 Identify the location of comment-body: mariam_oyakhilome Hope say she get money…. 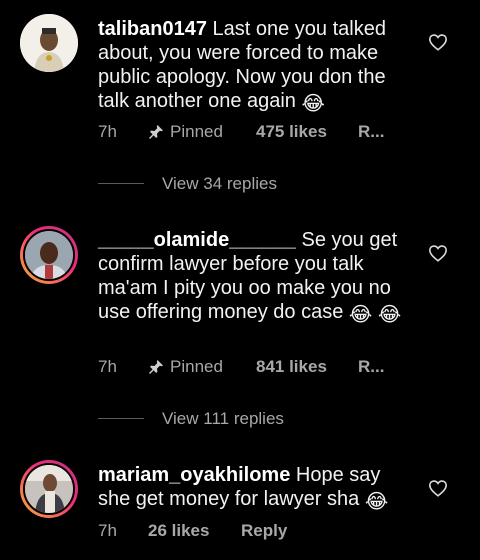
(257, 488).